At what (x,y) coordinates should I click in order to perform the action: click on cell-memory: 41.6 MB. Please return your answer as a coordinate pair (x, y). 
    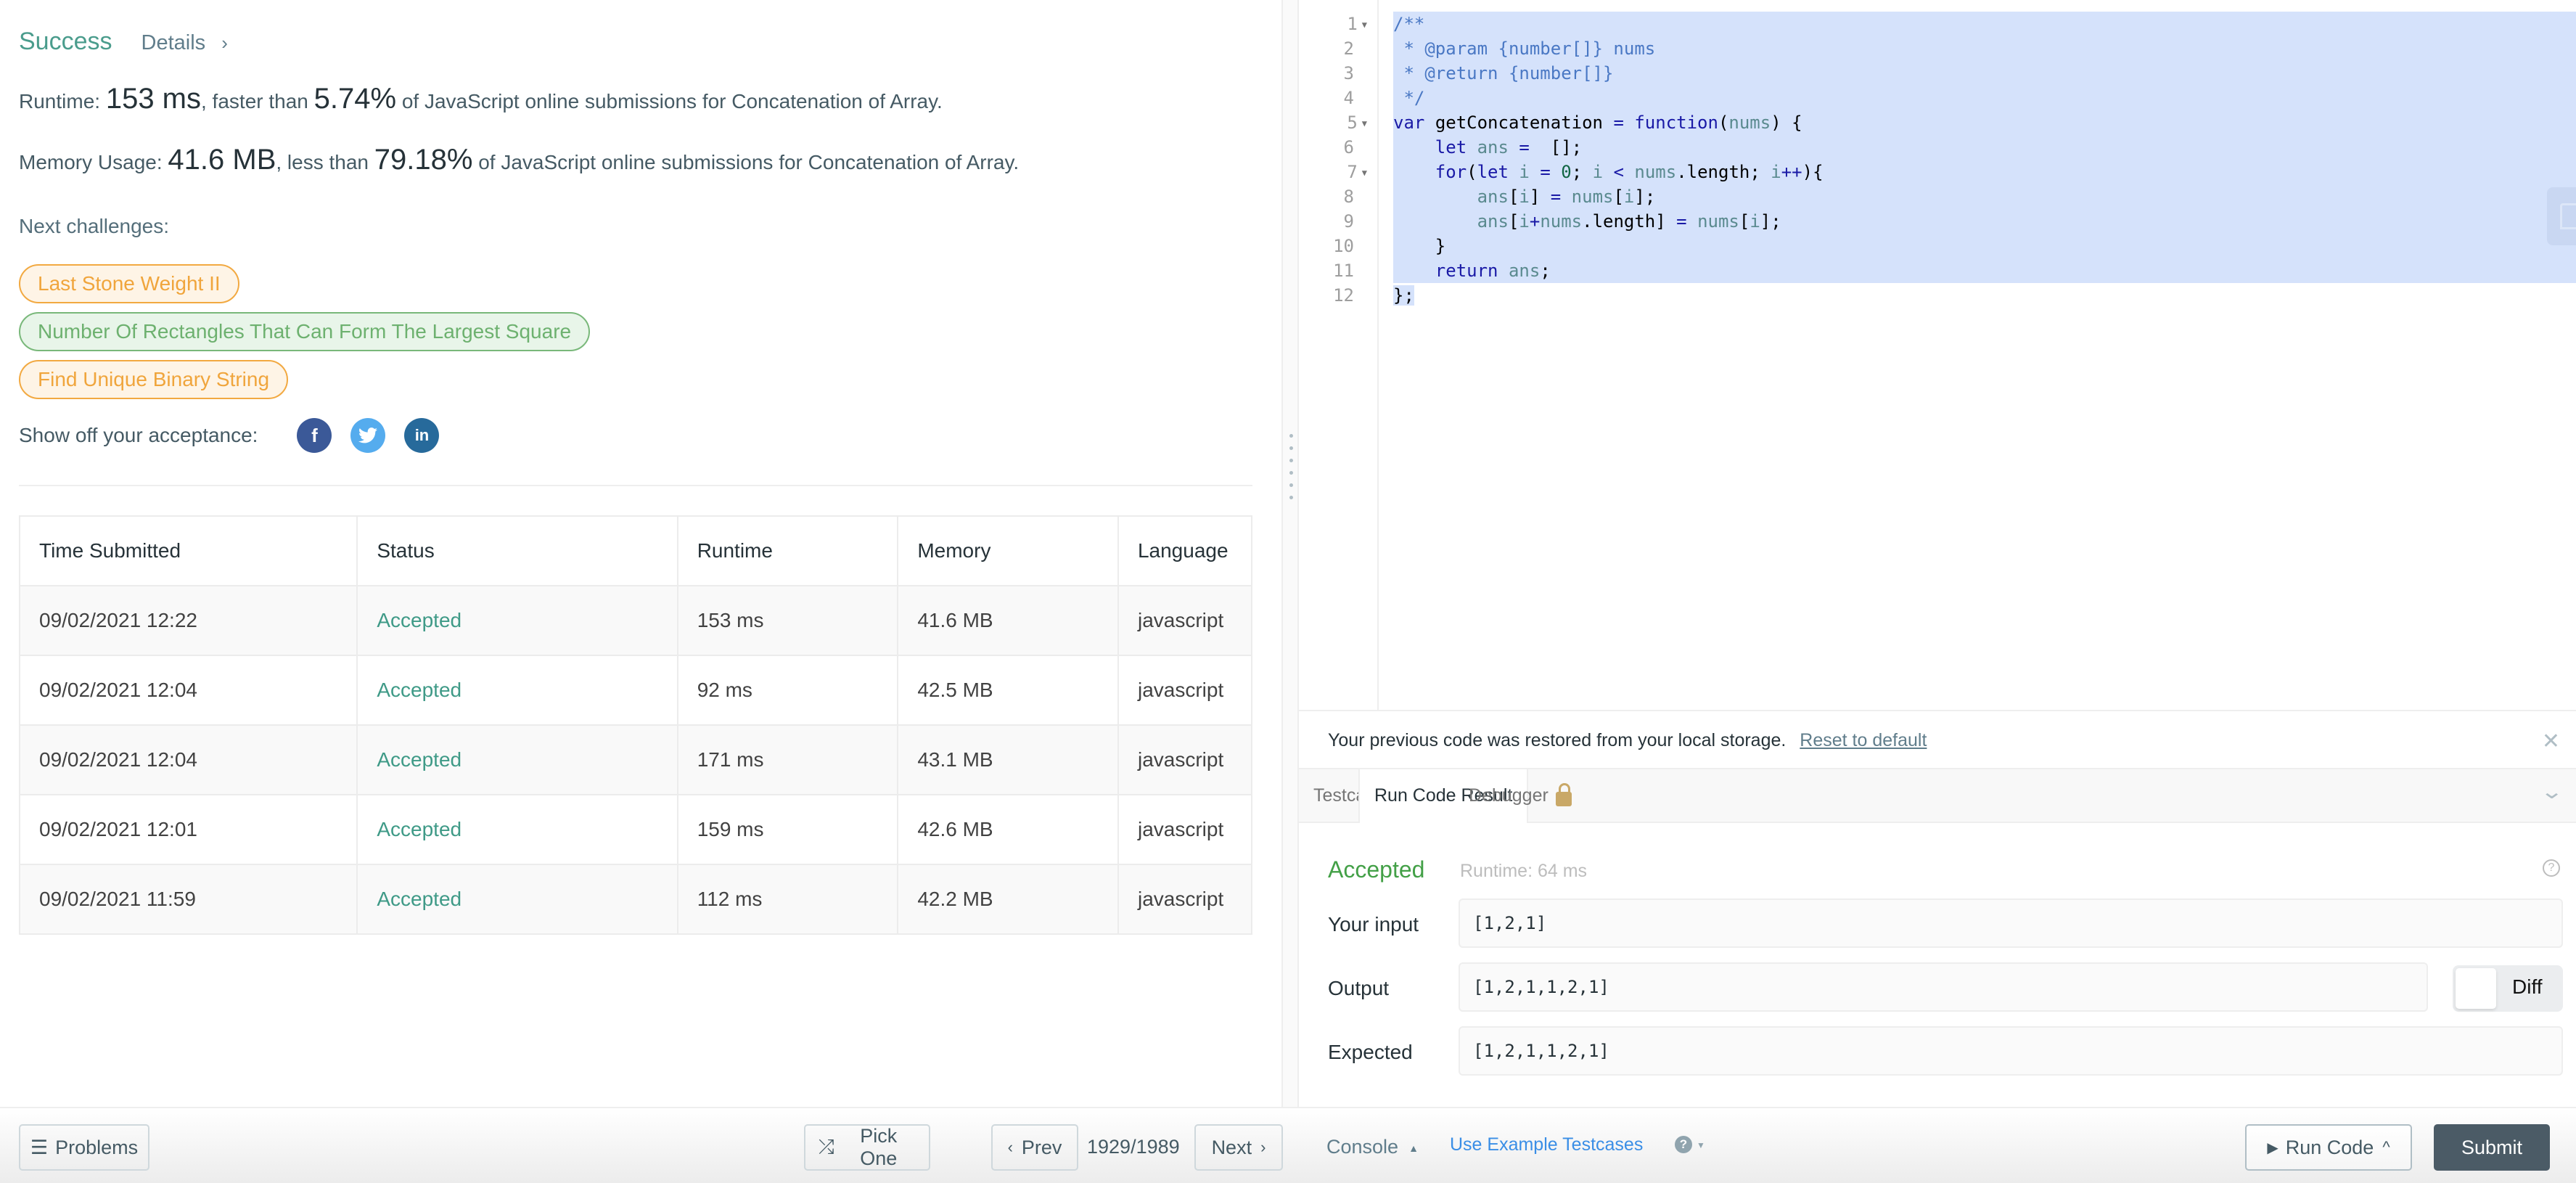
    Looking at the image, I should click on (1008, 620).